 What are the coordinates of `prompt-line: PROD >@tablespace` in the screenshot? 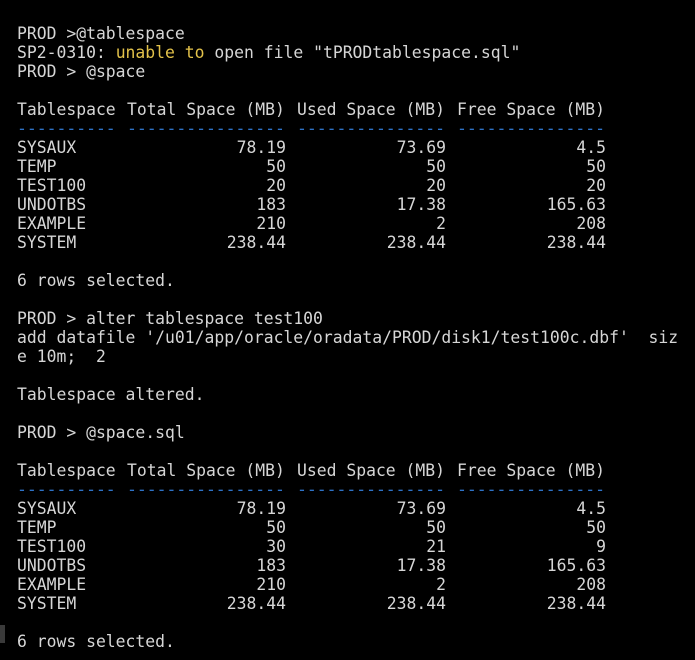 It's located at (101, 33).